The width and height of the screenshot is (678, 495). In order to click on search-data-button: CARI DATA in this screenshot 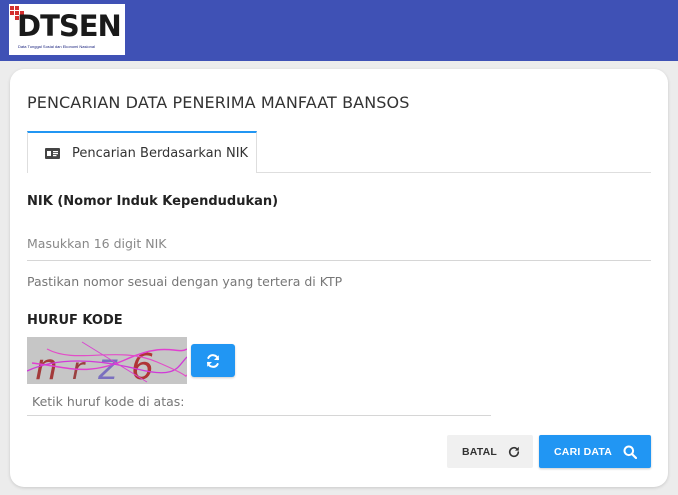, I will do `click(595, 451)`.